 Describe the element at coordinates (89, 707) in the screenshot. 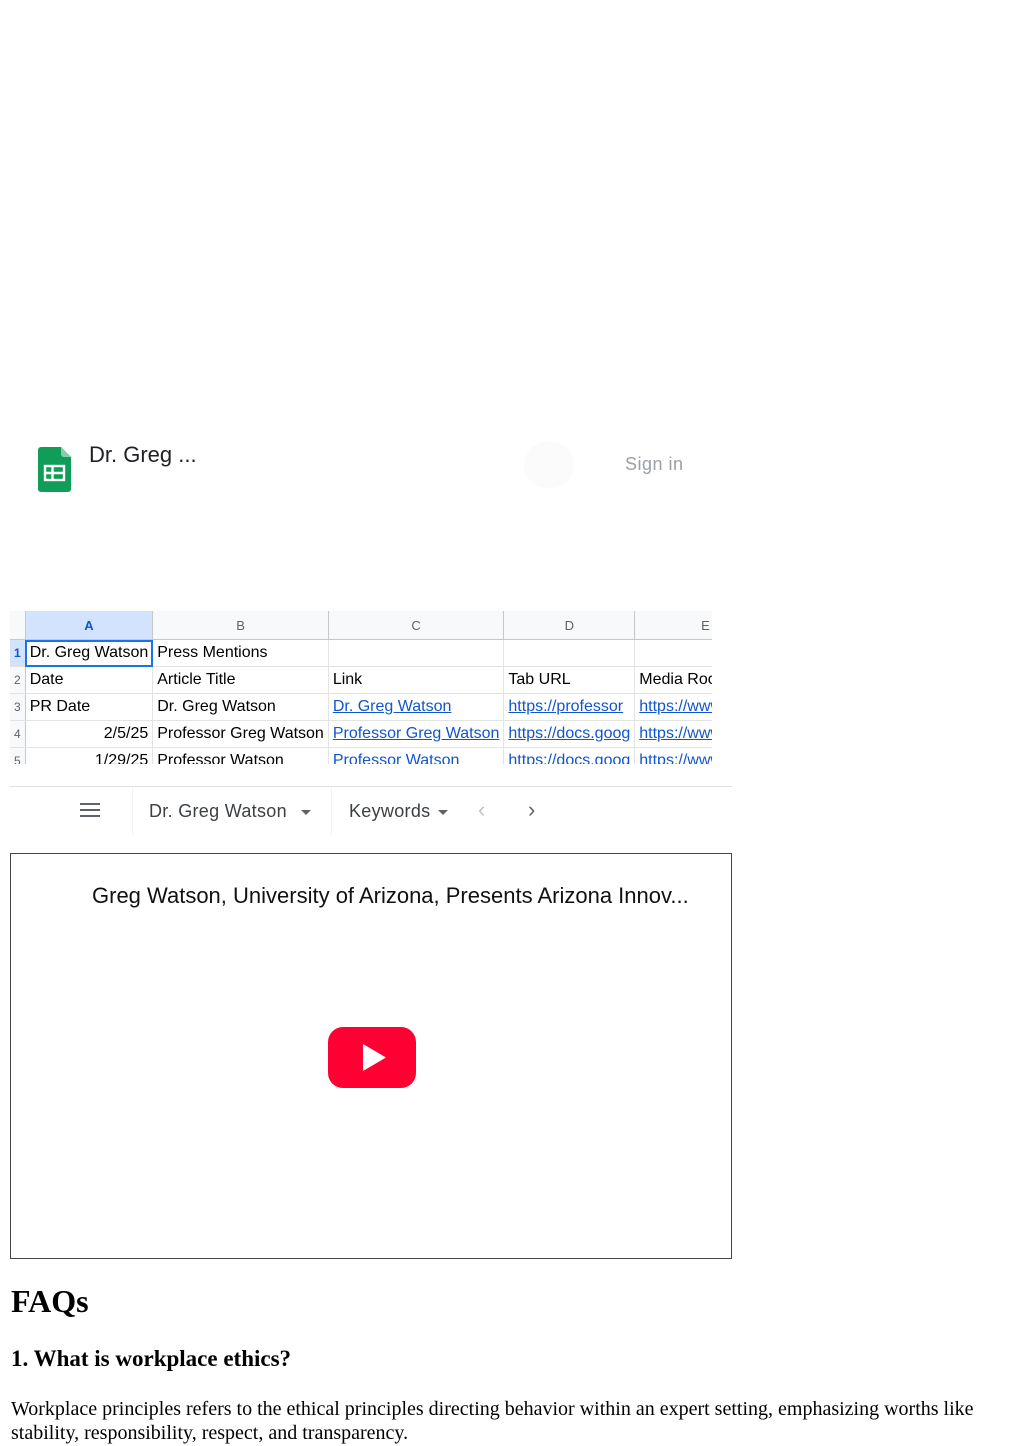

I see `cell-a3: PR Date` at that location.